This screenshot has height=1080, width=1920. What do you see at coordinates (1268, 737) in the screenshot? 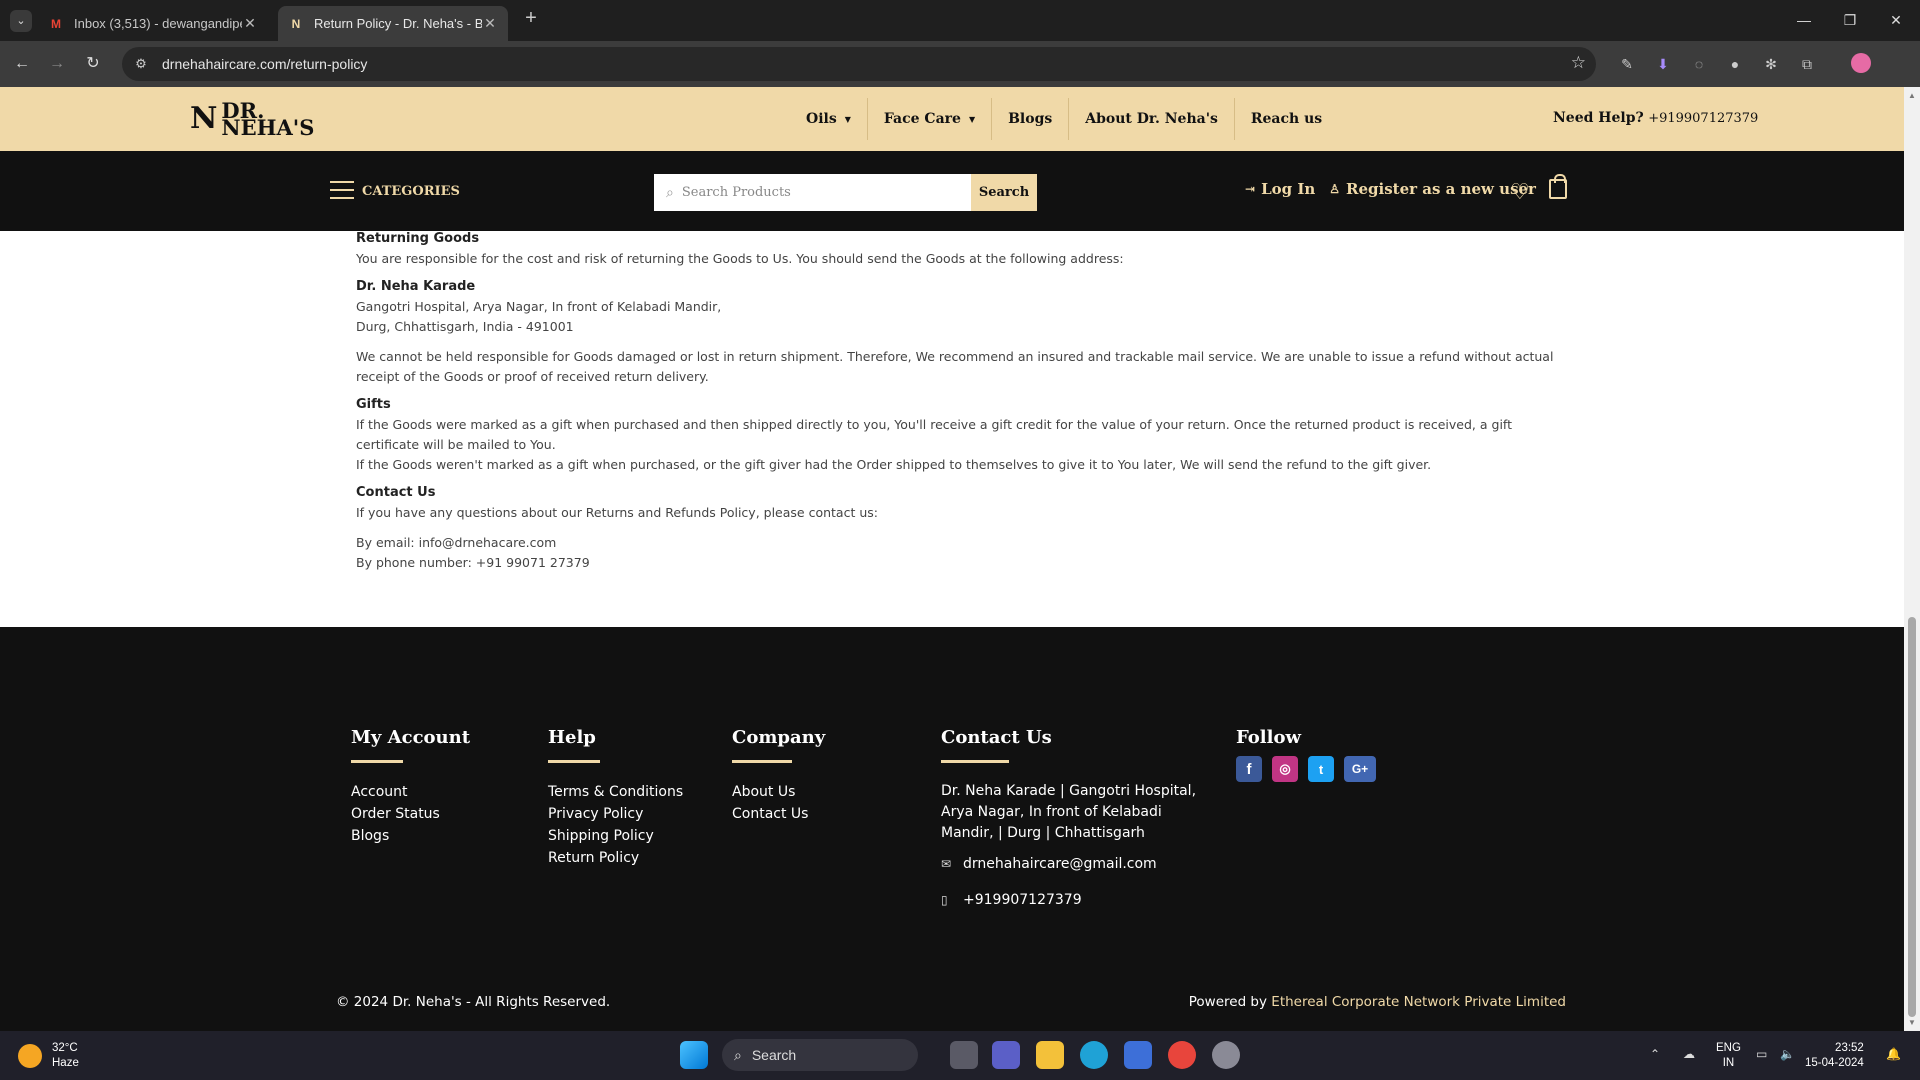
I see `footer-heading: Follow` at bounding box center [1268, 737].